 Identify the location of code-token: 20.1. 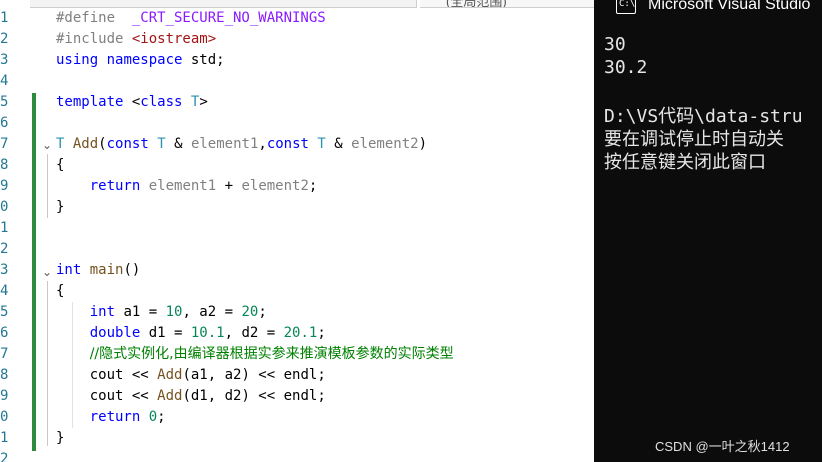
(300, 333).